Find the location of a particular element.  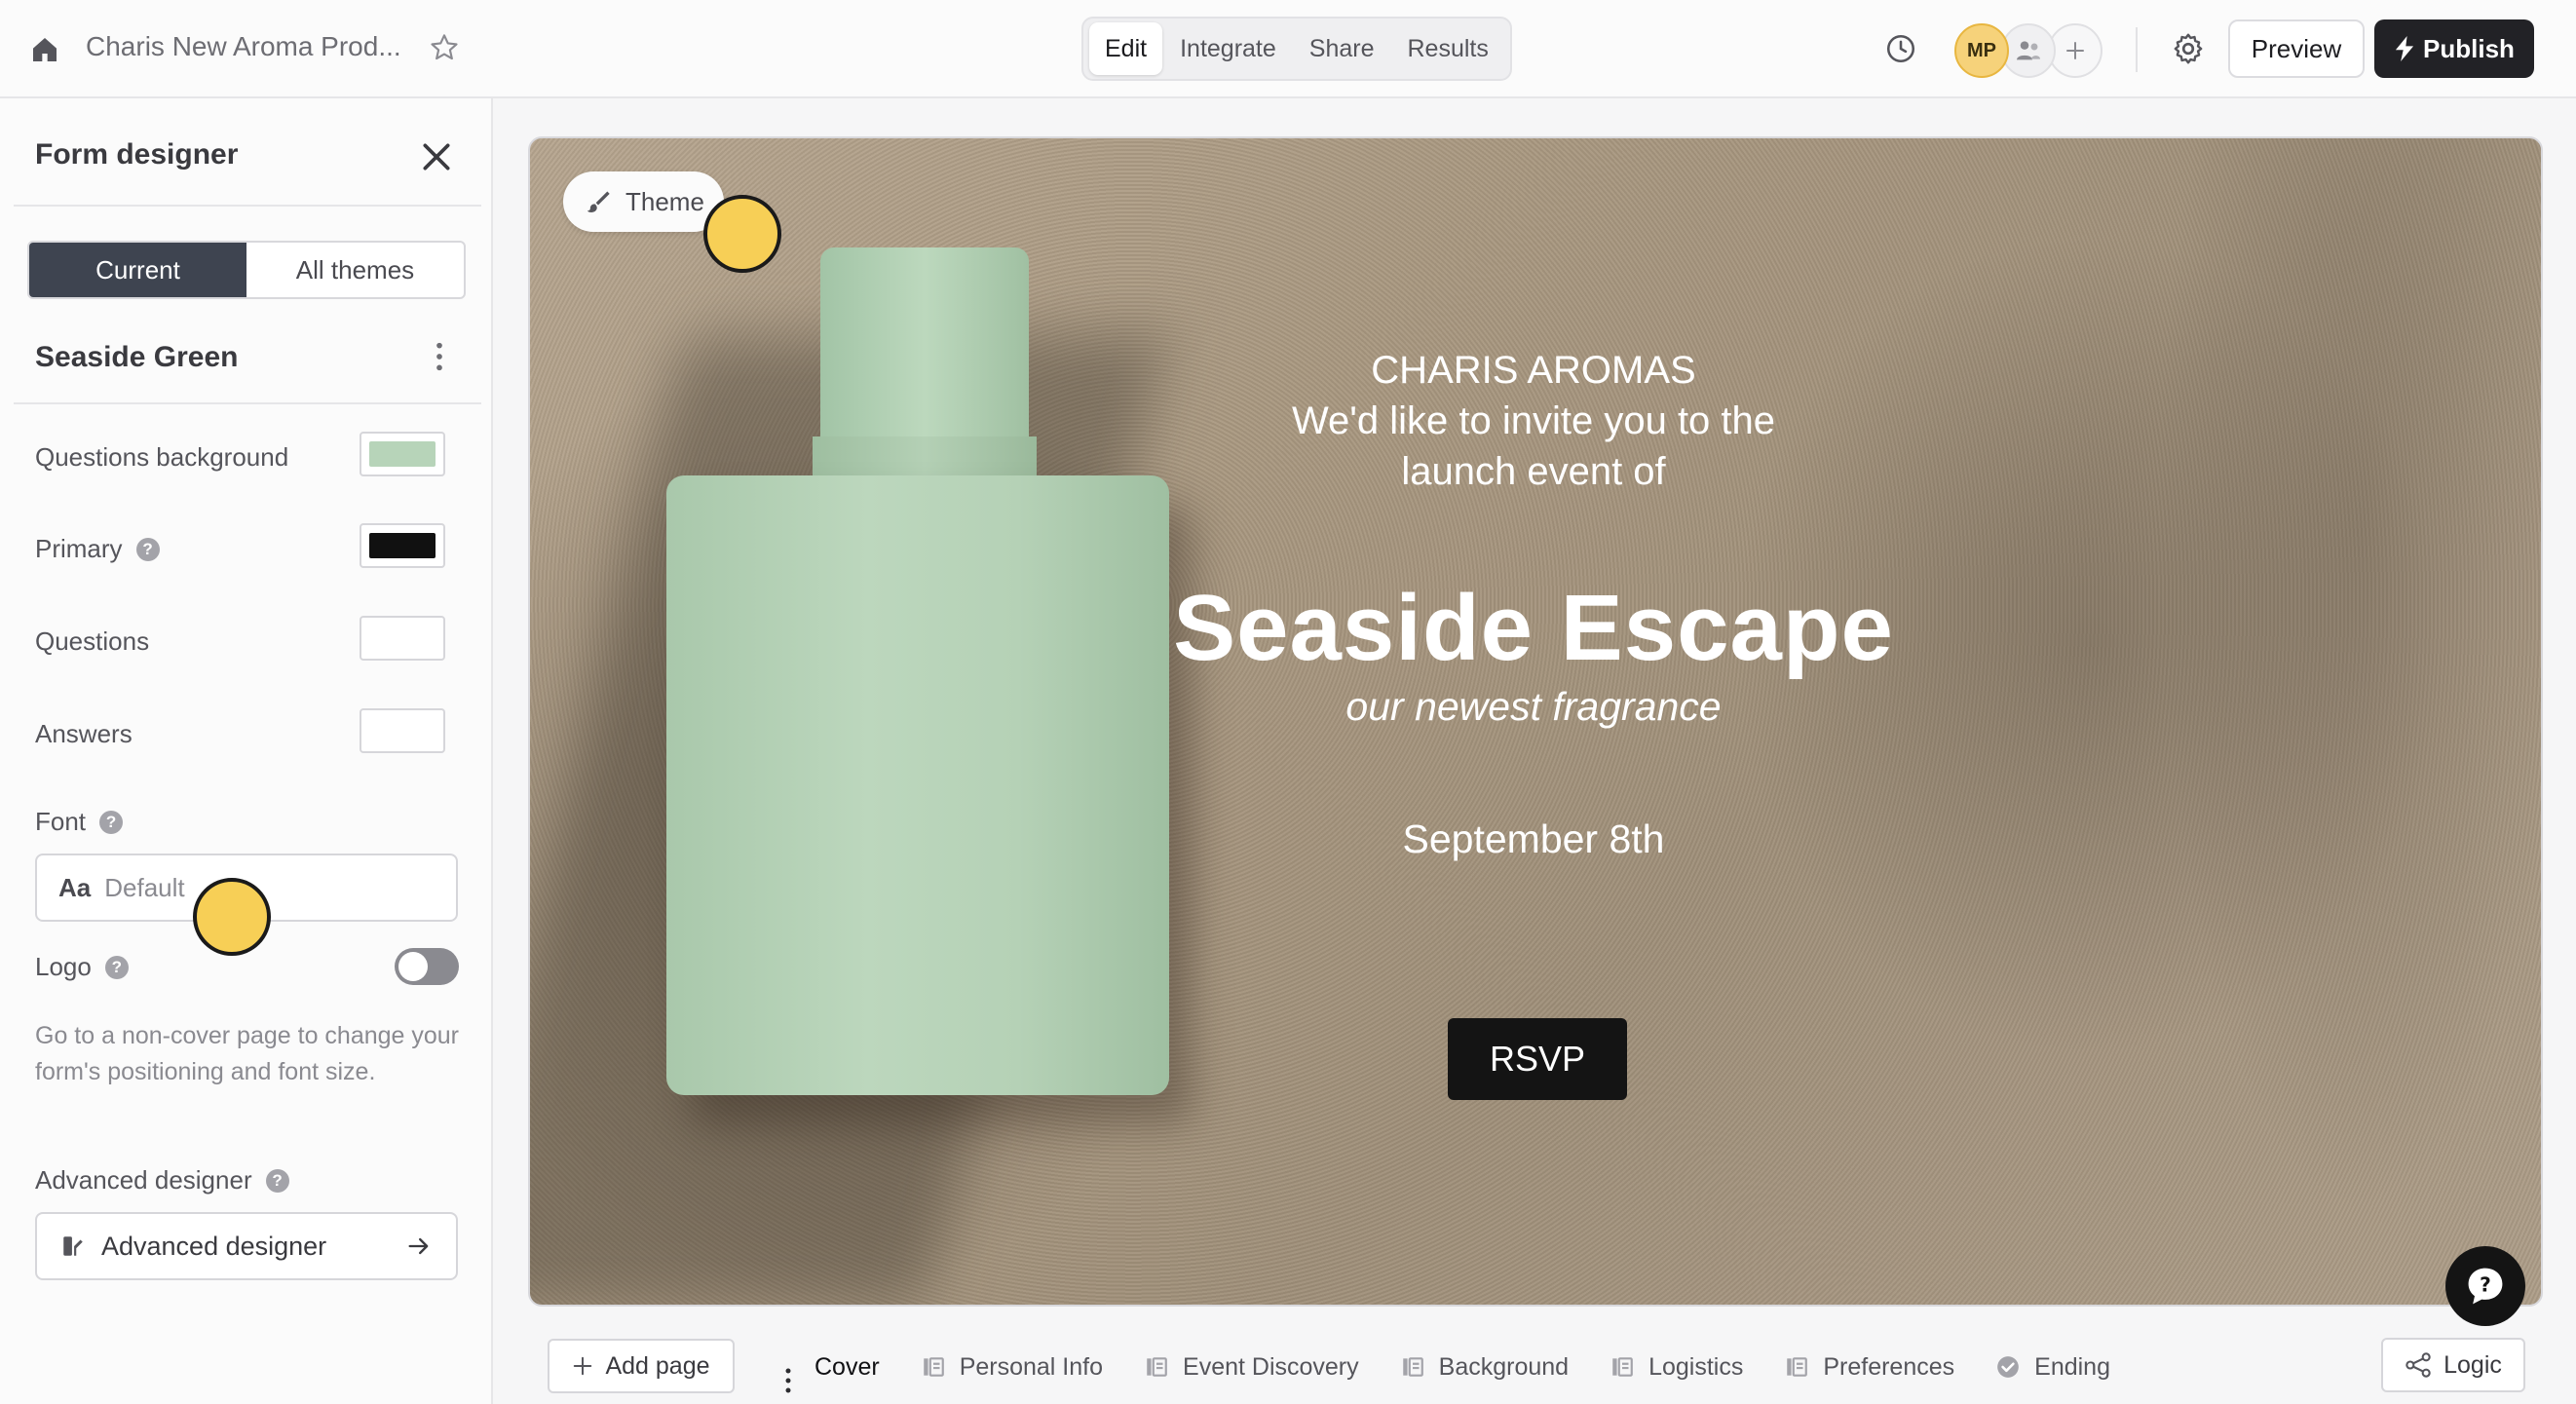

page-tab-event-discovery: Event Discovery is located at coordinates (1251, 1367).